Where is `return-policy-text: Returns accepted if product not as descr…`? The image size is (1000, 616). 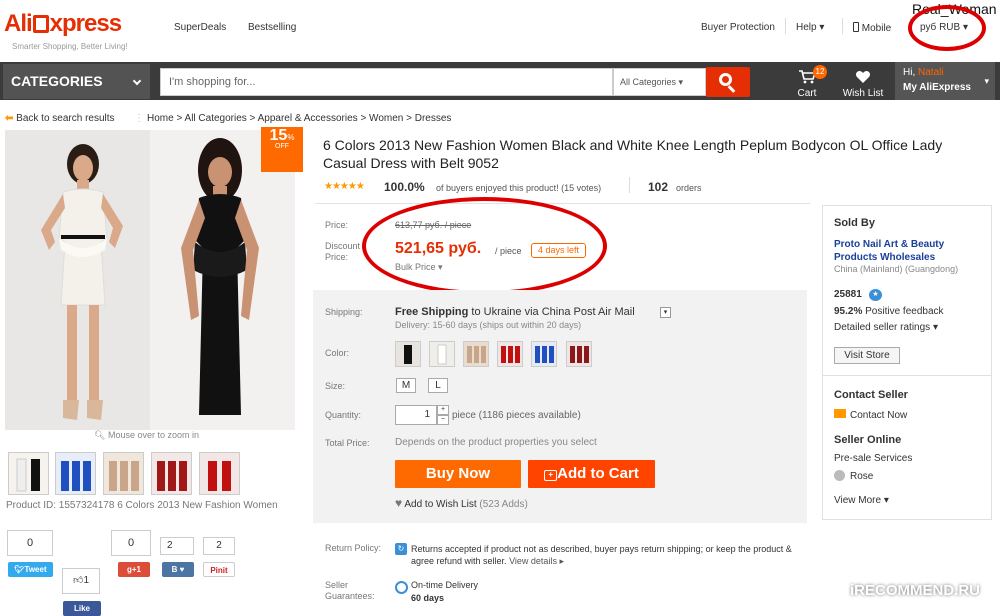 return-policy-text: Returns accepted if product not as descr… is located at coordinates (601, 555).